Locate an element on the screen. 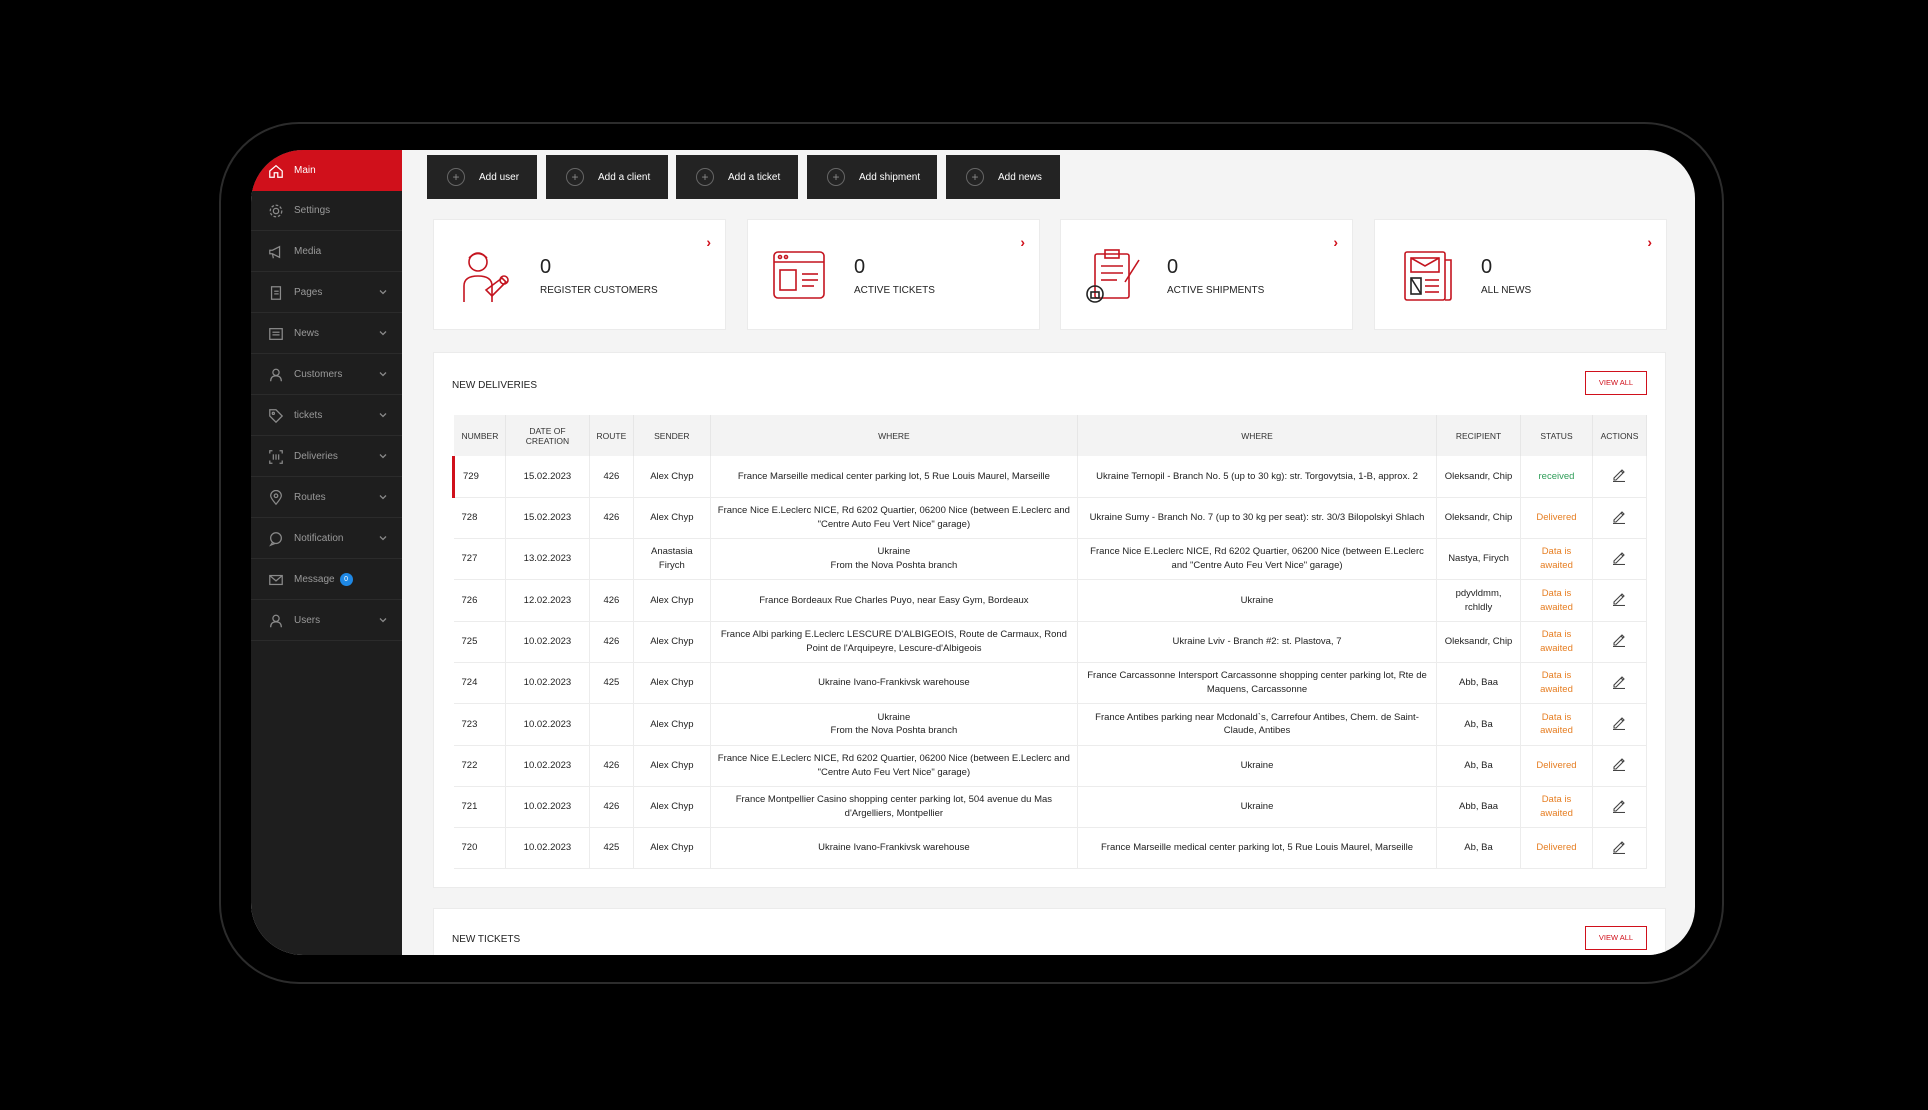 The height and width of the screenshot is (1110, 1928). sidebar-item-label: Settings is located at coordinates (312, 210).